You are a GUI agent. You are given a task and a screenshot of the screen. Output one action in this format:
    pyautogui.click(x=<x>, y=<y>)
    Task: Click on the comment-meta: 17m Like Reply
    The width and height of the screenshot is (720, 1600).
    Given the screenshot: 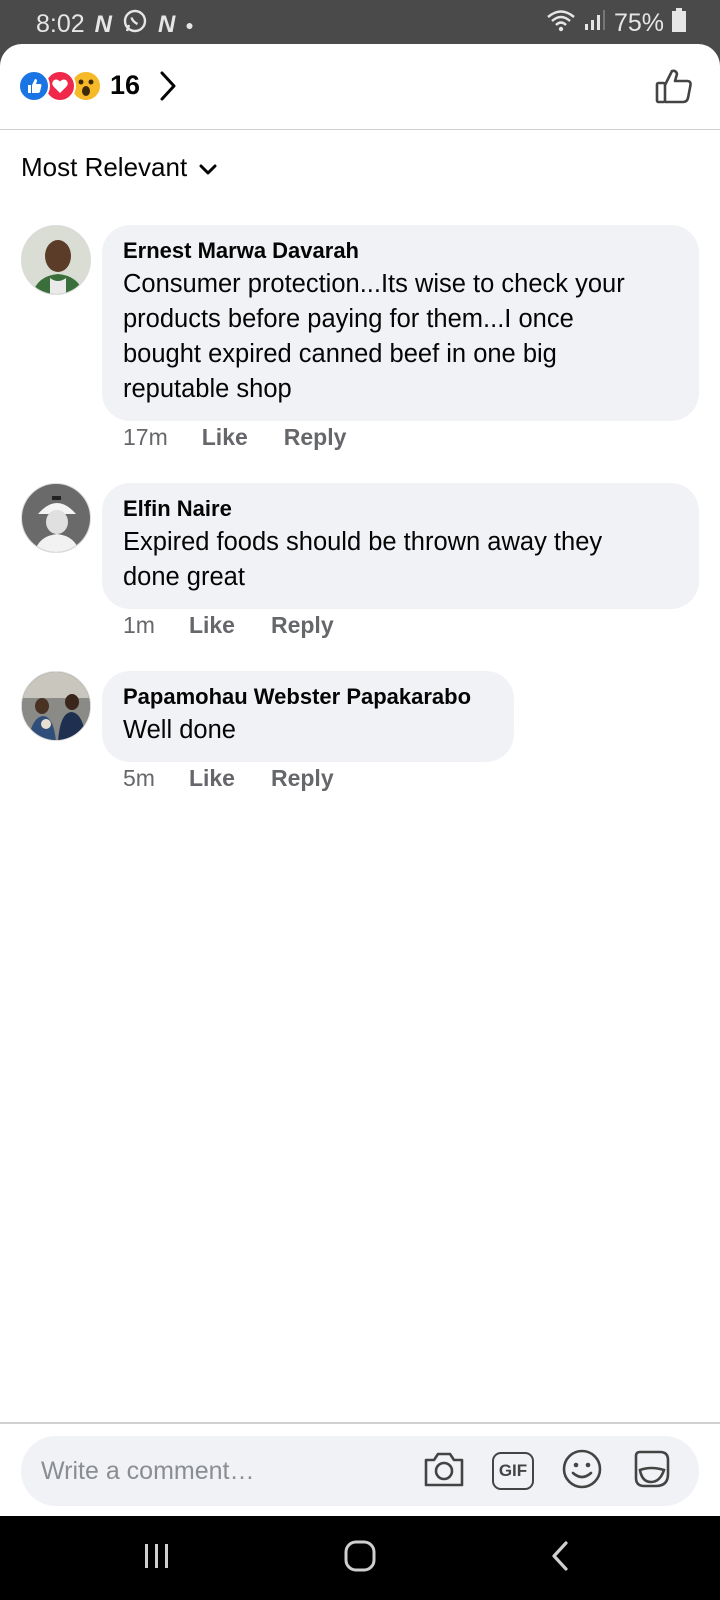 What is the action you would take?
    pyautogui.click(x=234, y=437)
    